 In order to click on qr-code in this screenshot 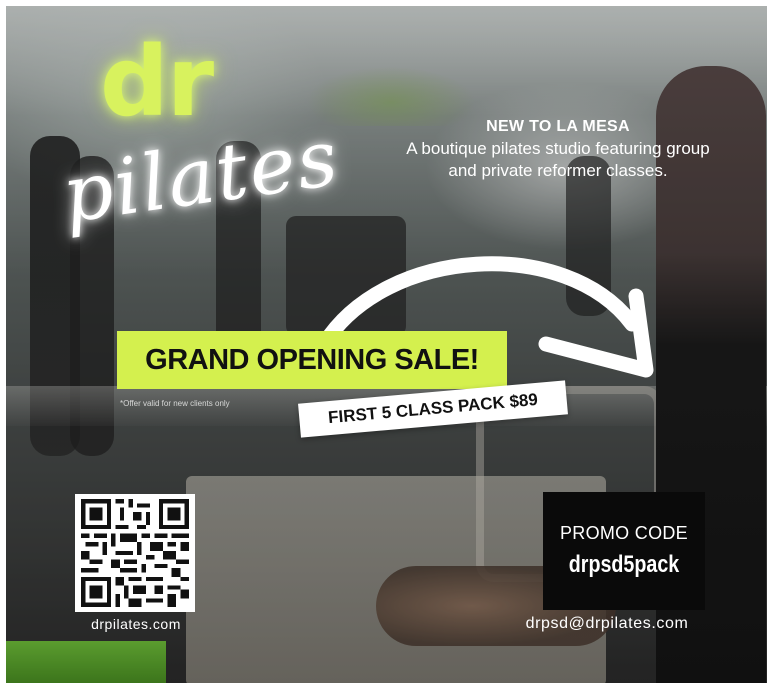, I will do `click(135, 553)`.